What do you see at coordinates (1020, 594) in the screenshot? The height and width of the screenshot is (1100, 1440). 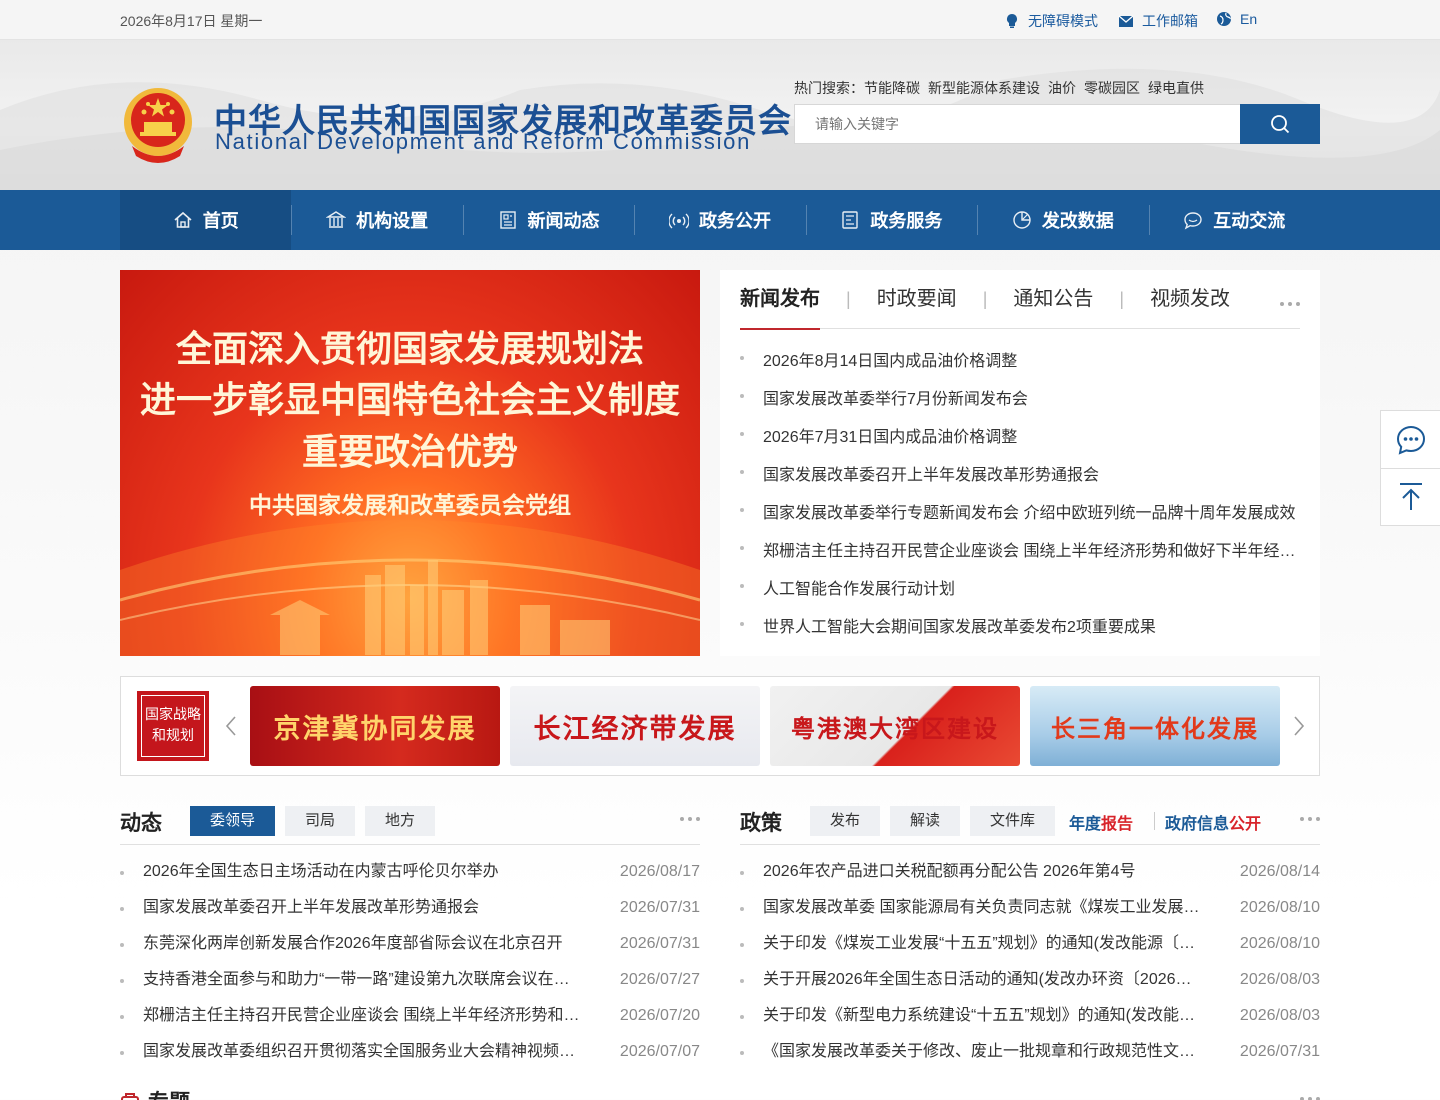 I see `news-item: 人工智能合作发展行动计划` at bounding box center [1020, 594].